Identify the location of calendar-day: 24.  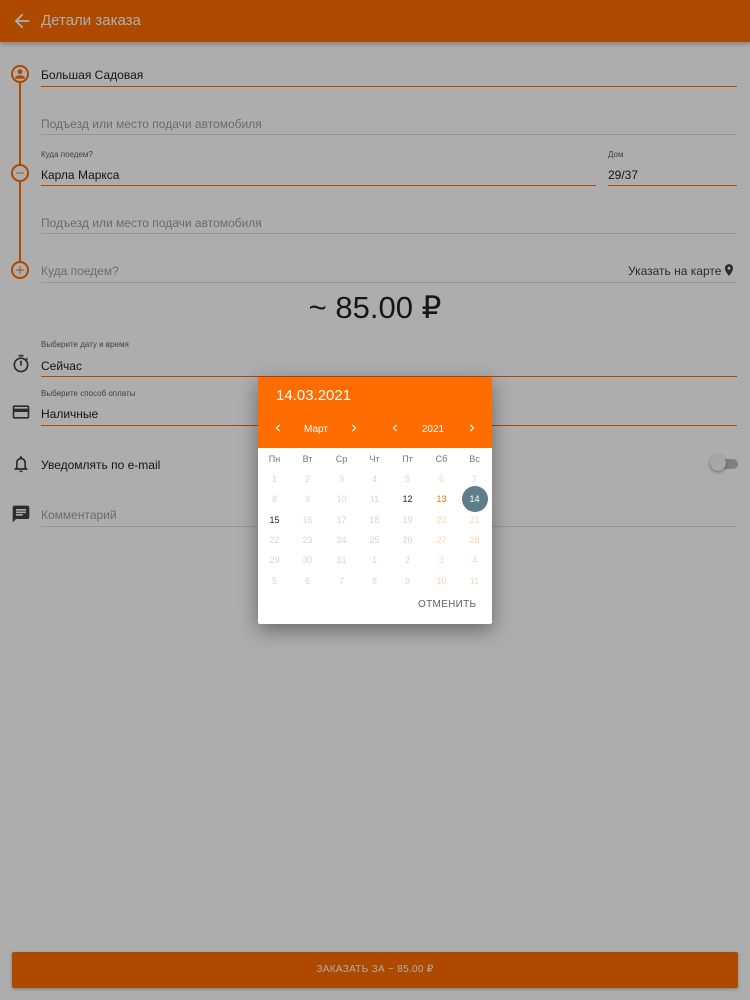
(341, 539).